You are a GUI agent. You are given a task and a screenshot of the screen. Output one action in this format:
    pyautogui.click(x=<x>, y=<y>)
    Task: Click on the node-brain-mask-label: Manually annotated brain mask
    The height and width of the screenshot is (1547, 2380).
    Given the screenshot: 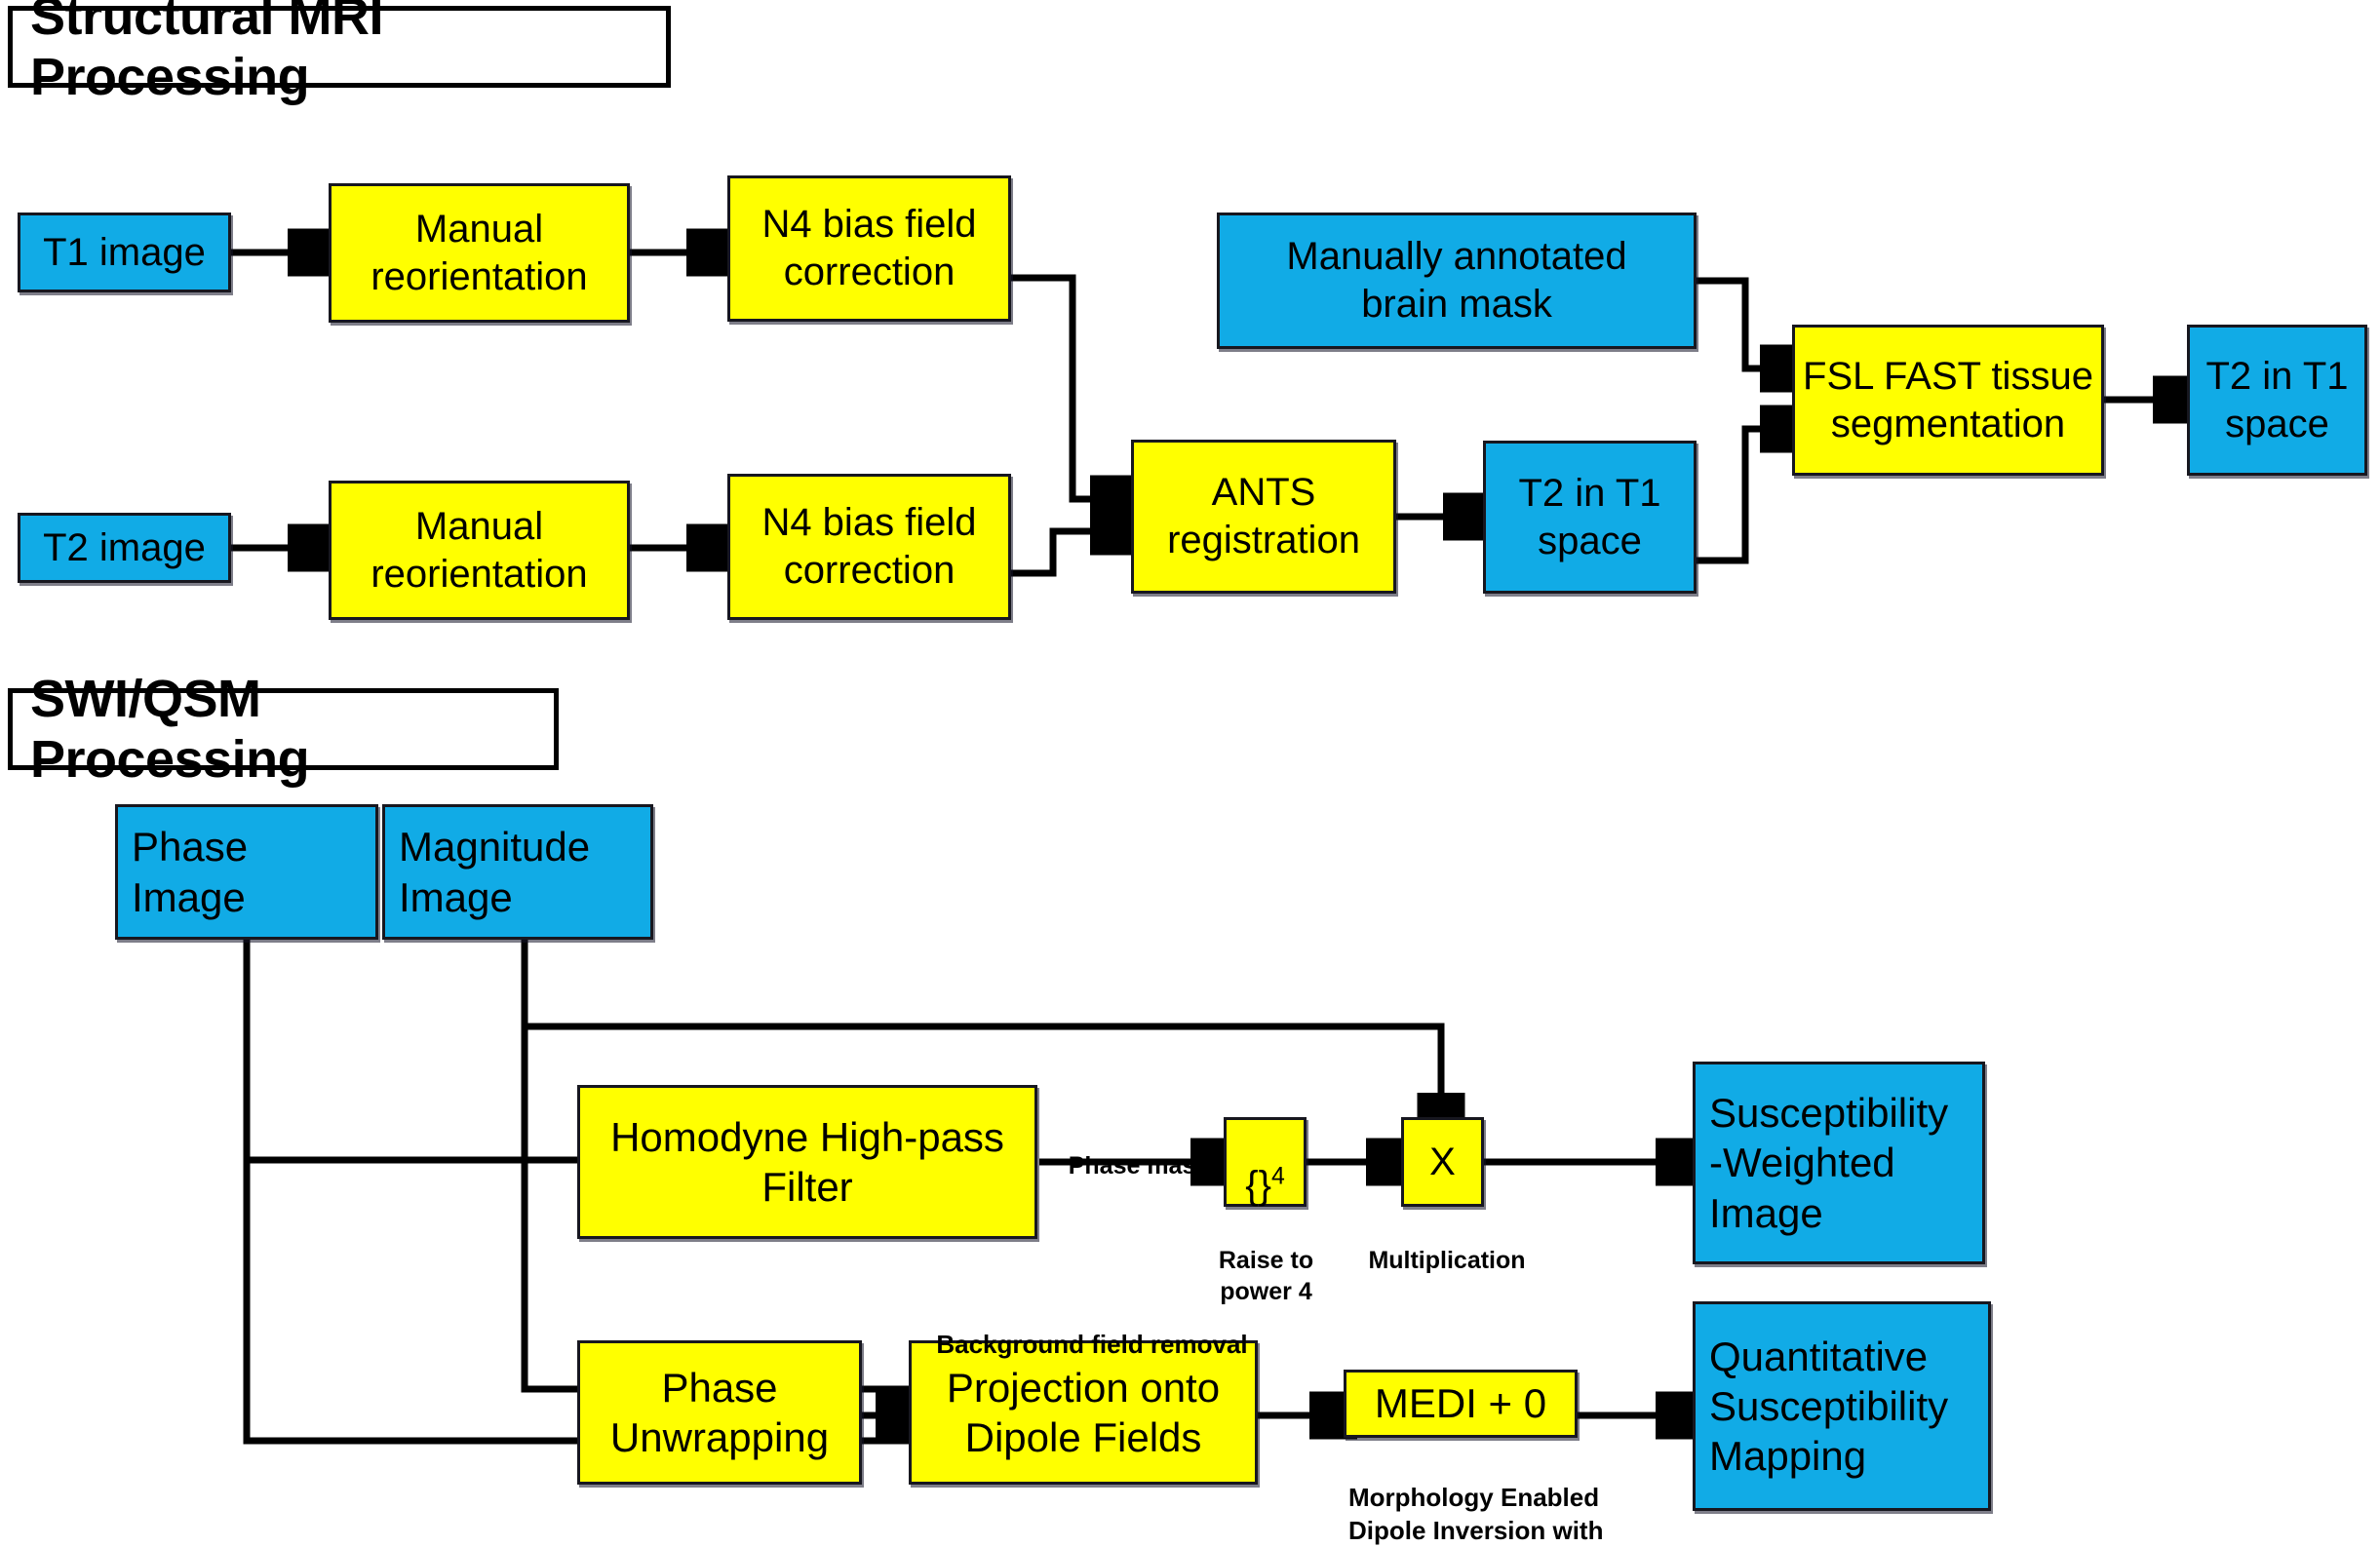 What is the action you would take?
    pyautogui.click(x=1456, y=280)
    